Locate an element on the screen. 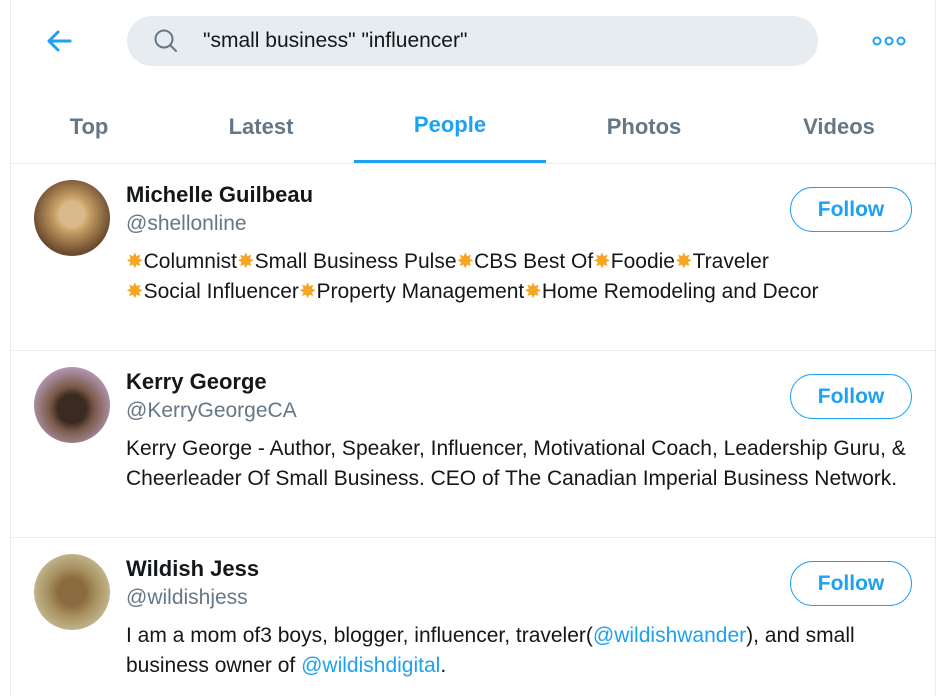 This screenshot has width=940, height=696. mention-link: @wildishdigital is located at coordinates (370, 665).